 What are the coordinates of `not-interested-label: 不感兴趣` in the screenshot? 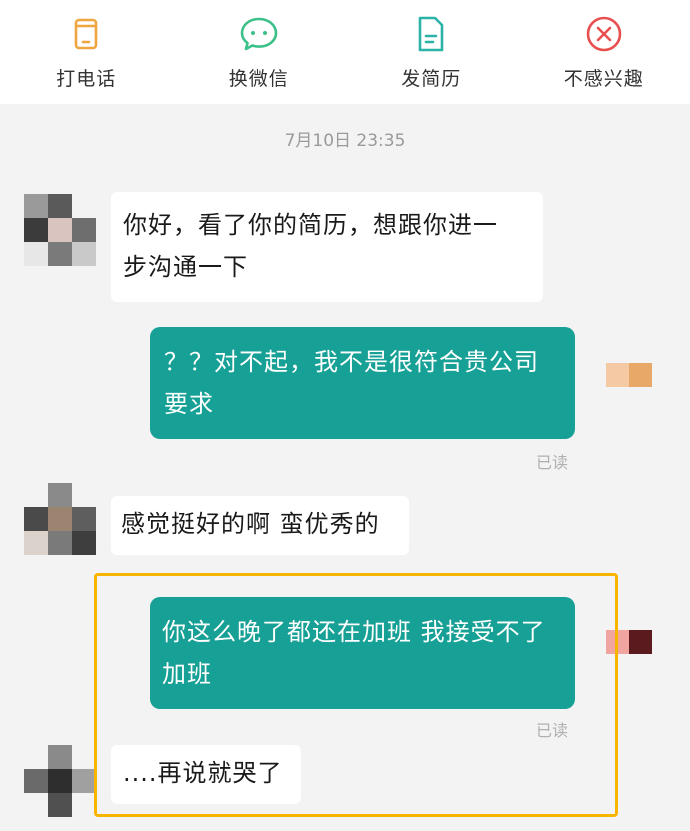 It's located at (603, 79).